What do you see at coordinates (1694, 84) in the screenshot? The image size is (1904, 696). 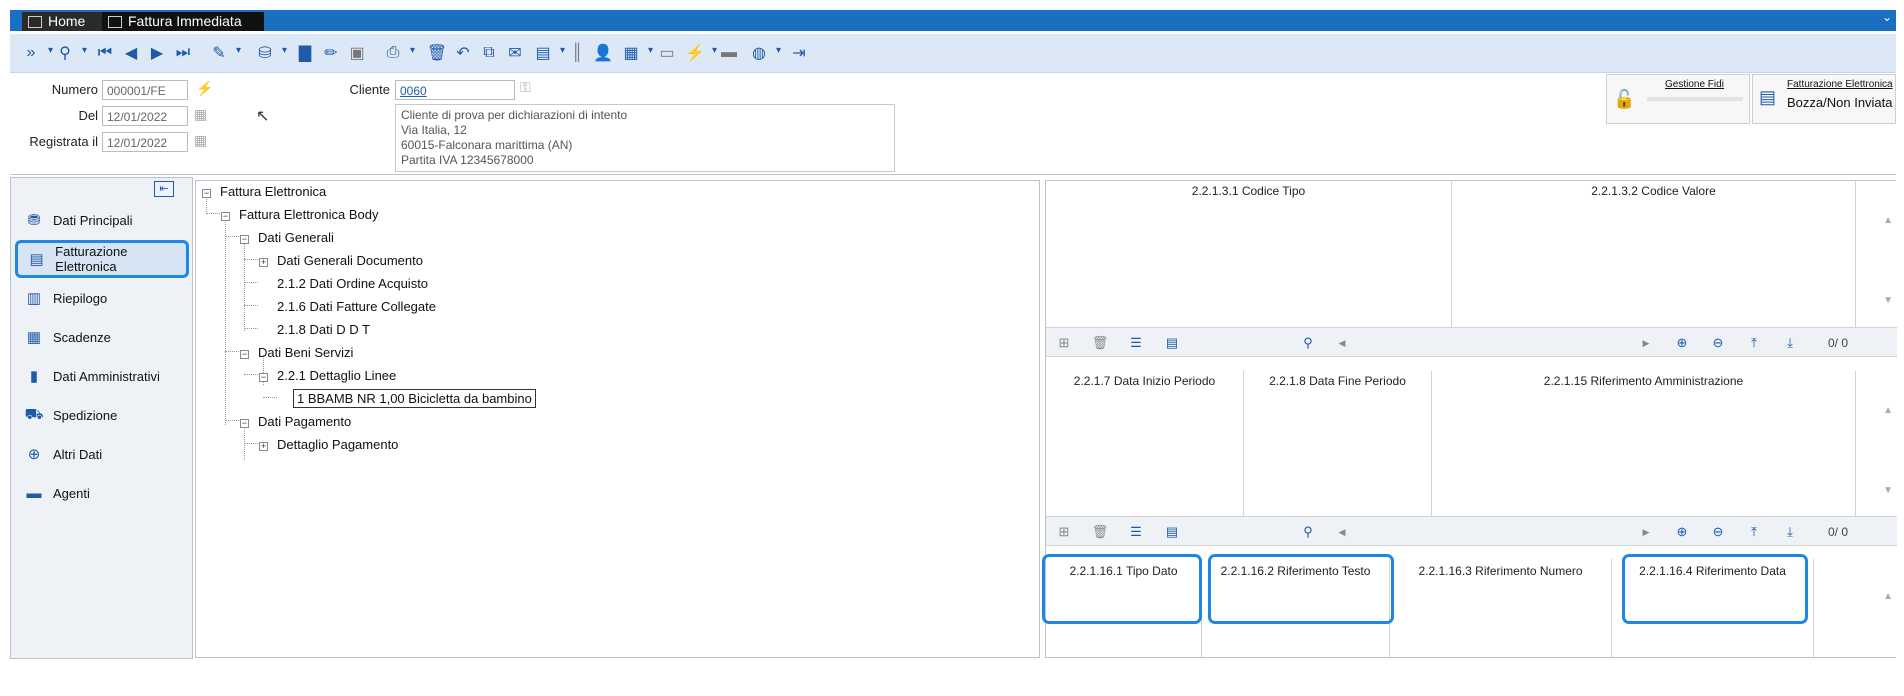 I see `gestione-fidi-title: Gestione Fidi` at bounding box center [1694, 84].